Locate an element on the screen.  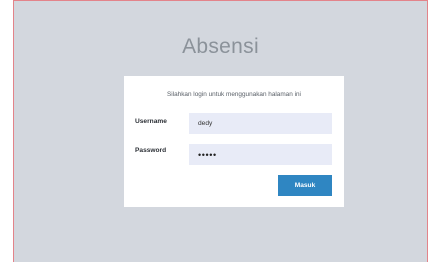
password-field is located at coordinates (260, 154).